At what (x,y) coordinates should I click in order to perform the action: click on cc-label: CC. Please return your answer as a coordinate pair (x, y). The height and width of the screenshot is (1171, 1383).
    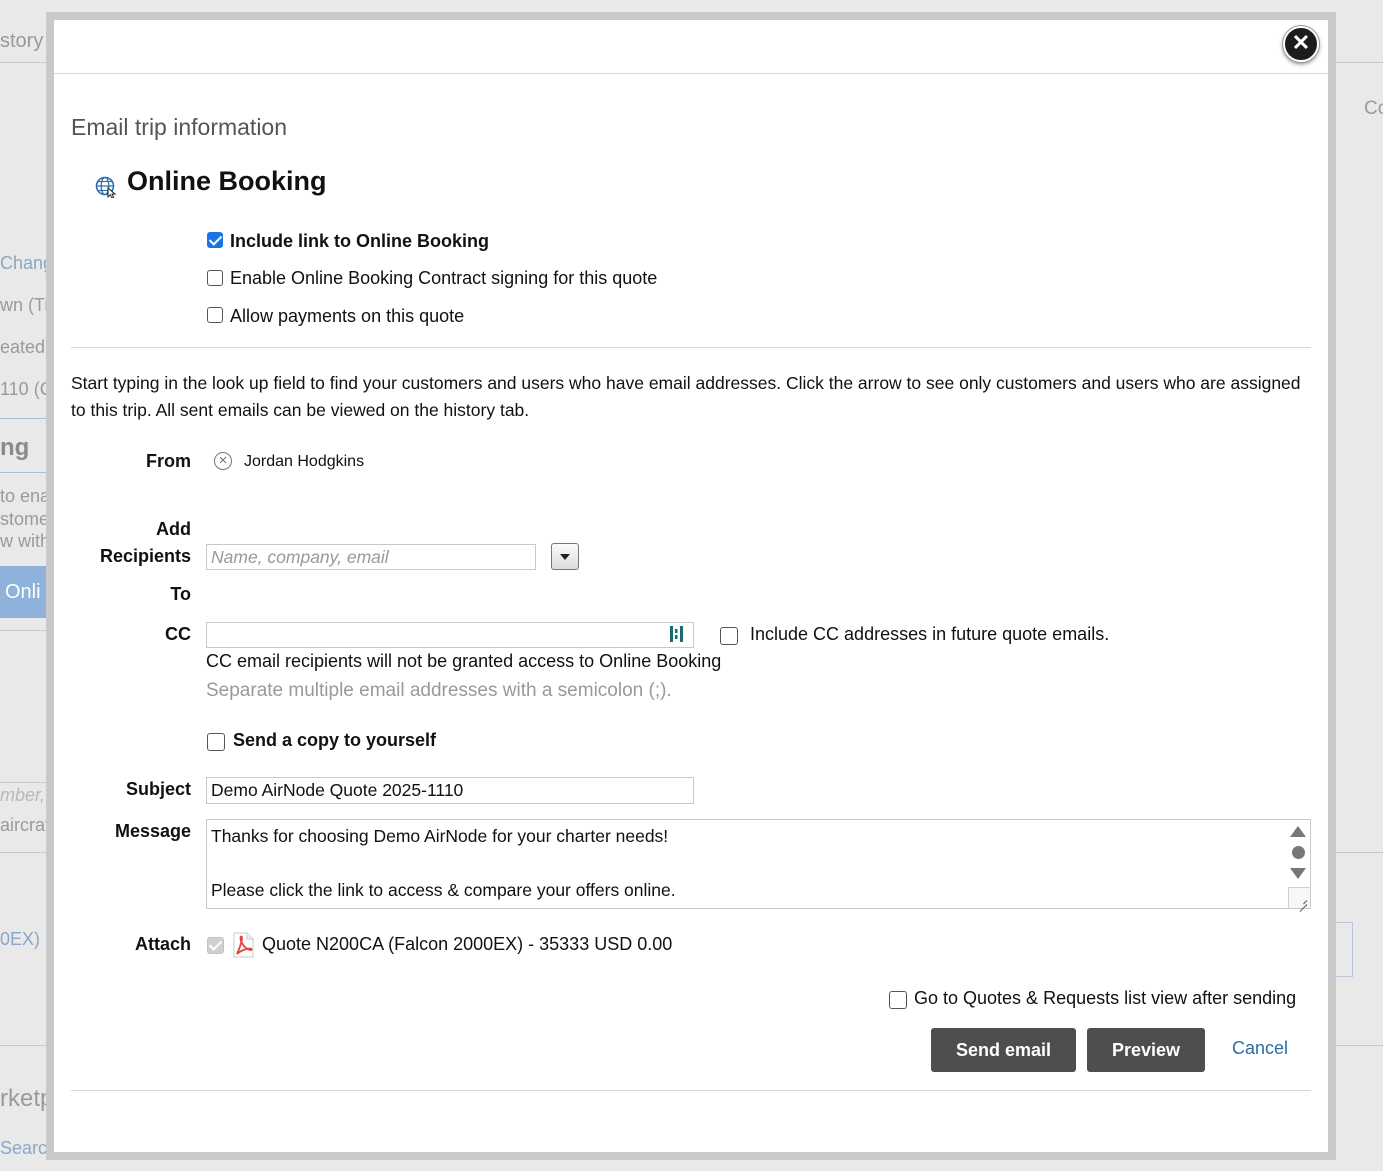
    Looking at the image, I should click on (178, 634).